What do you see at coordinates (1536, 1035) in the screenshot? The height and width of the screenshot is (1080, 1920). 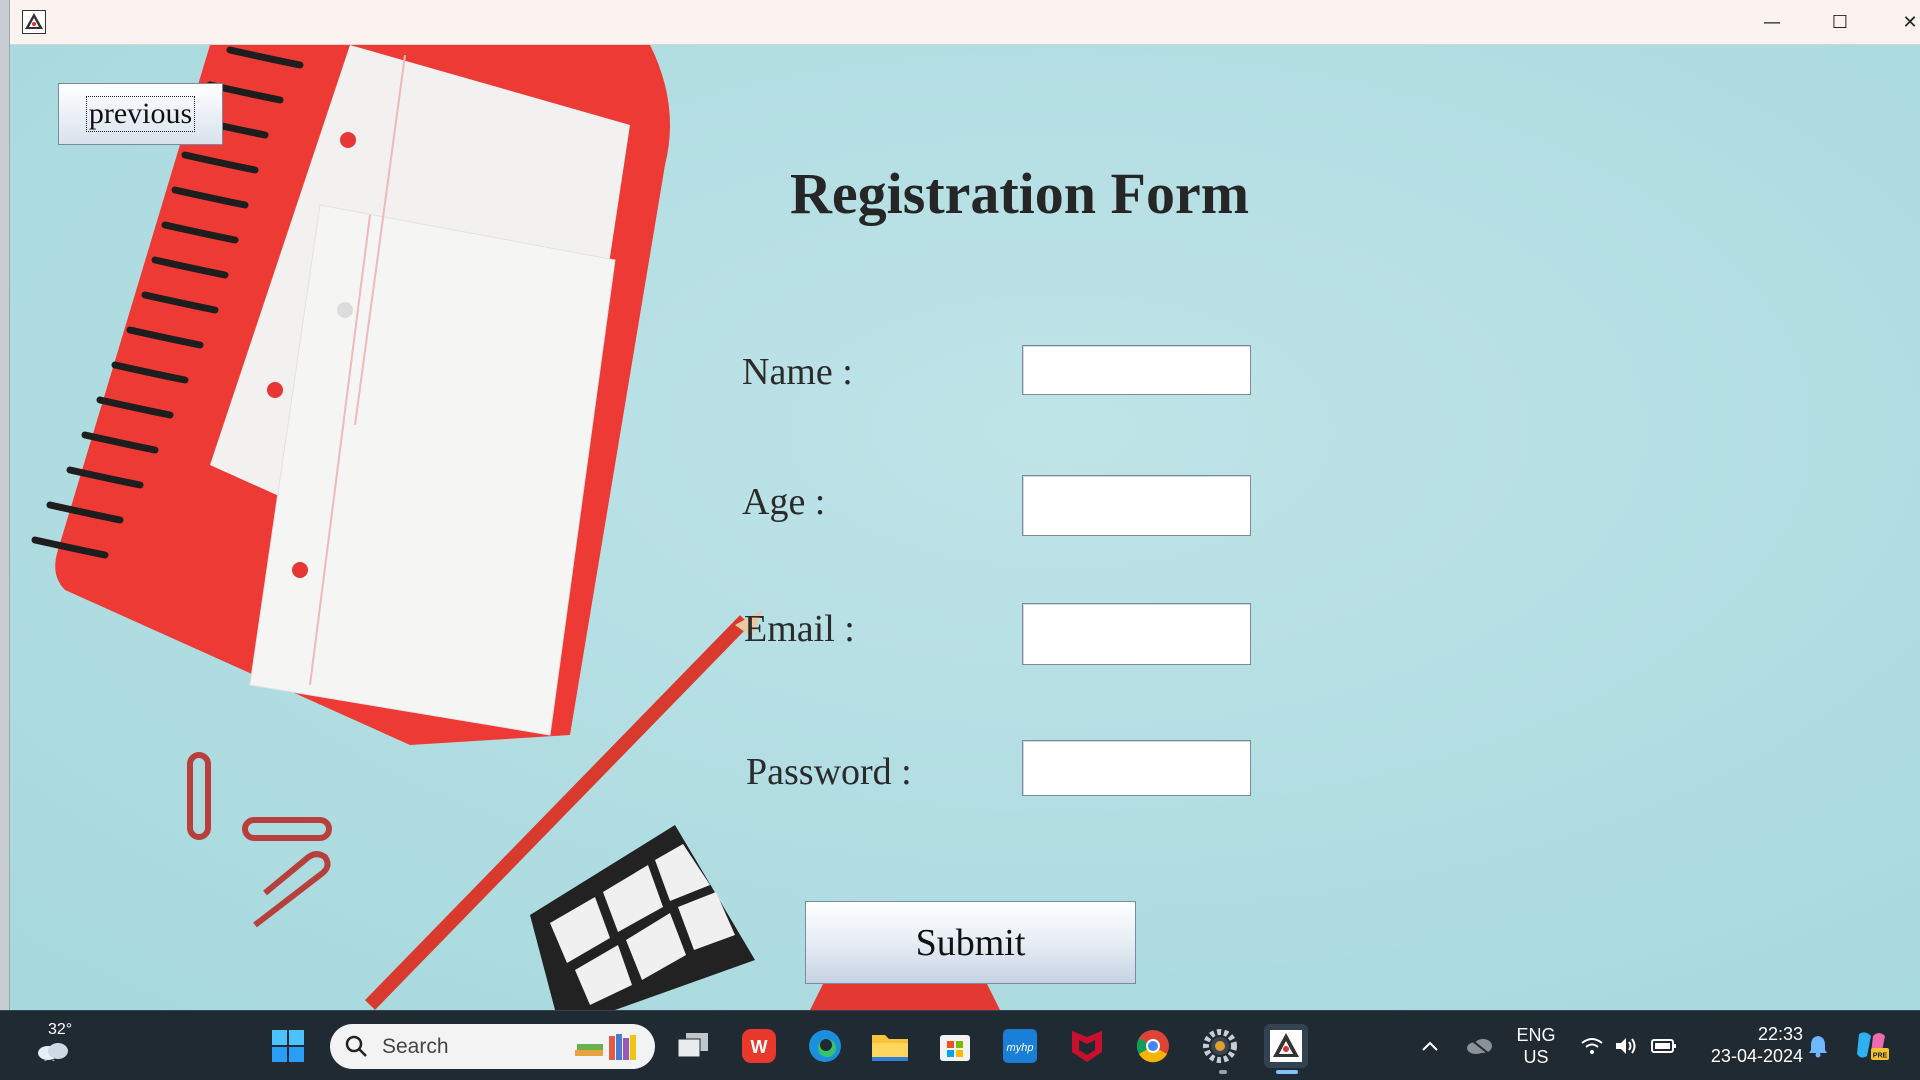 I see `language-code: ENG` at bounding box center [1536, 1035].